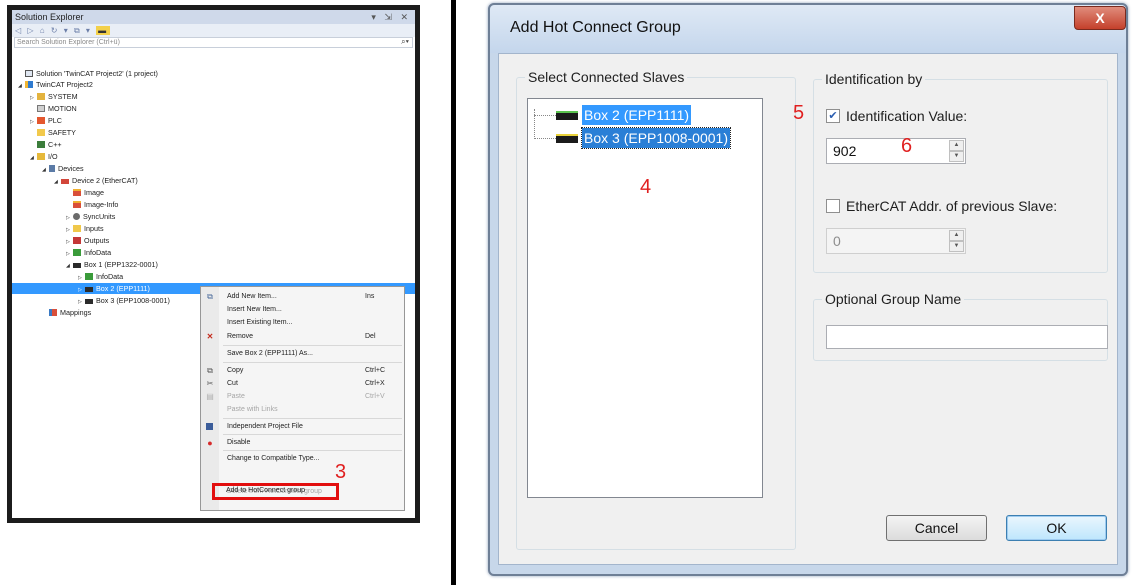 Image resolution: width=1136 pixels, height=585 pixels. I want to click on group-name-group: Optional Group Name, so click(960, 326).